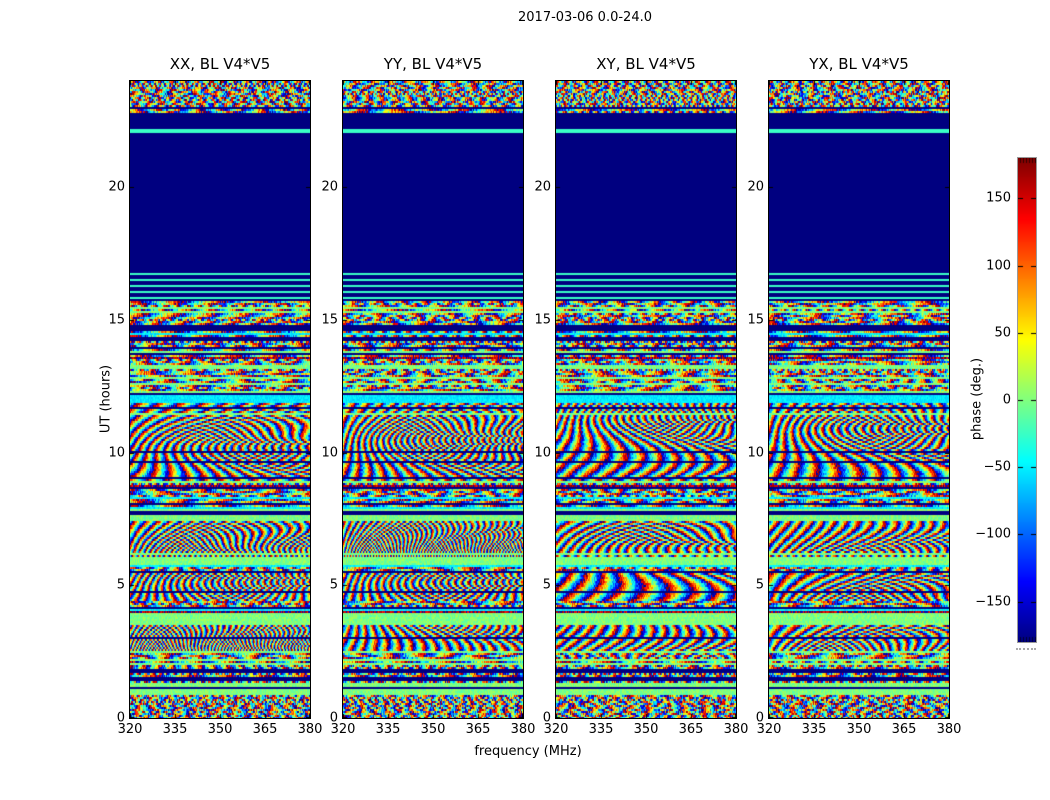 This screenshot has width=1050, height=800. What do you see at coordinates (993, 534) in the screenshot?
I see `colorbar-tick-label: −100` at bounding box center [993, 534].